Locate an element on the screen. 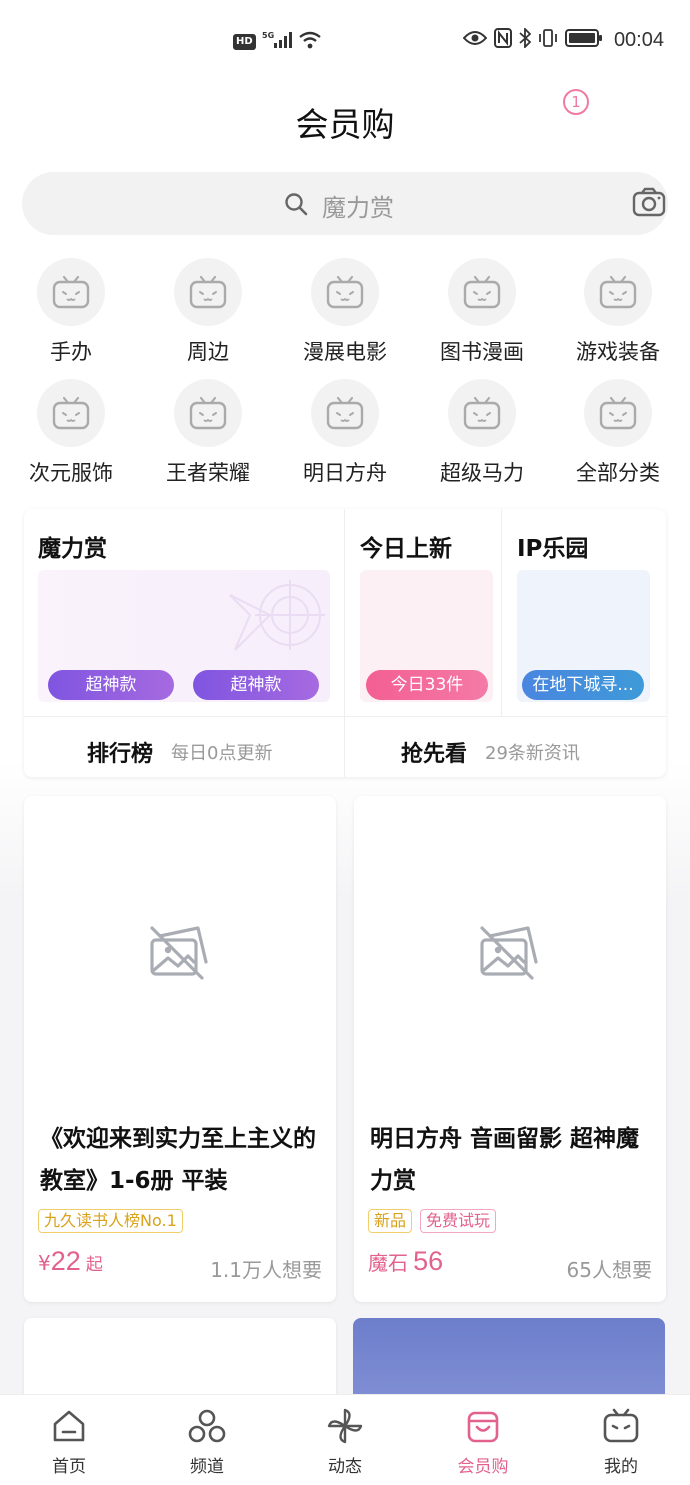  category-item: 图书漫画 is located at coordinates (482, 312).